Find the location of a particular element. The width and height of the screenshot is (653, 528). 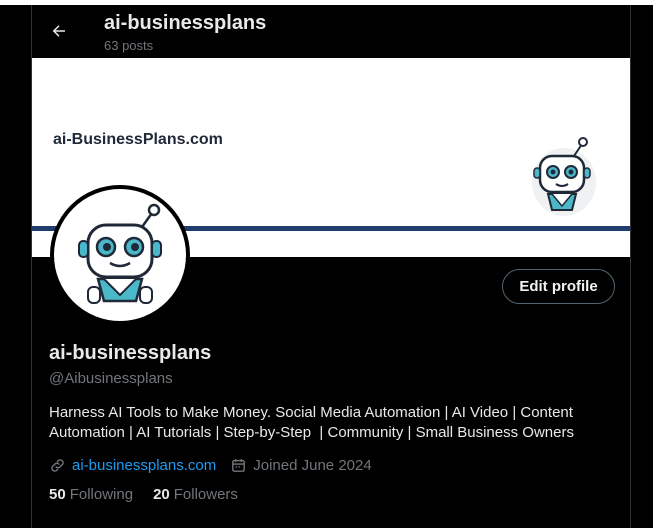

followers-count: 20 is located at coordinates (161, 494).